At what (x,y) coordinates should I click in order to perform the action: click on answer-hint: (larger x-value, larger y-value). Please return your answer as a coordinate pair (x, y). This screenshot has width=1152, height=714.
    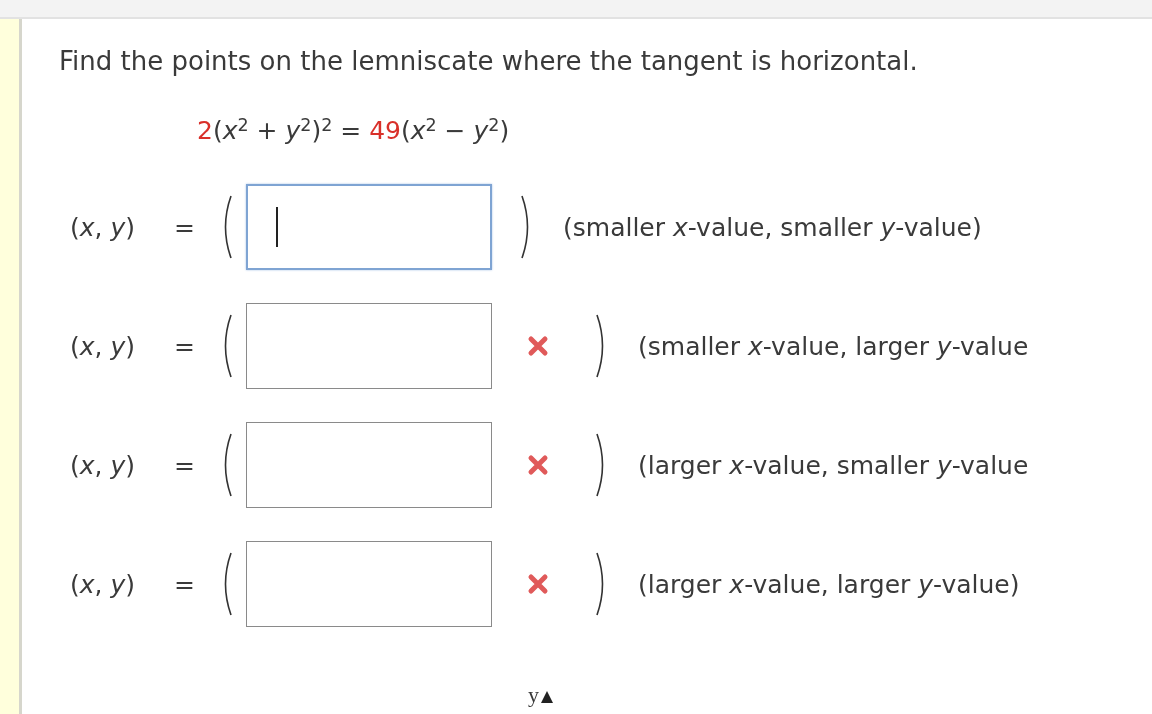
    Looking at the image, I should click on (829, 584).